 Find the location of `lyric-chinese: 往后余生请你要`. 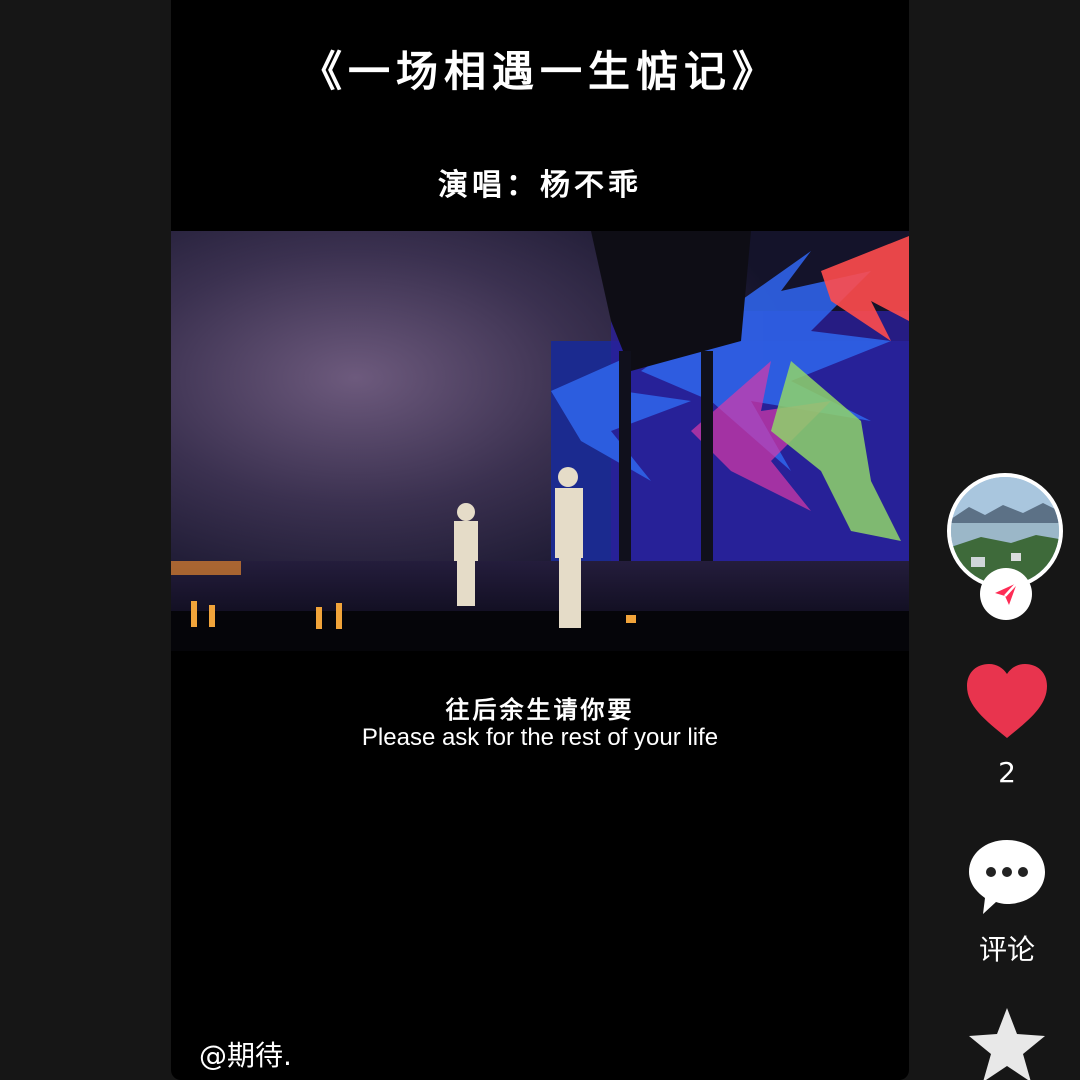

lyric-chinese: 往后余生请你要 is located at coordinates (540, 709).